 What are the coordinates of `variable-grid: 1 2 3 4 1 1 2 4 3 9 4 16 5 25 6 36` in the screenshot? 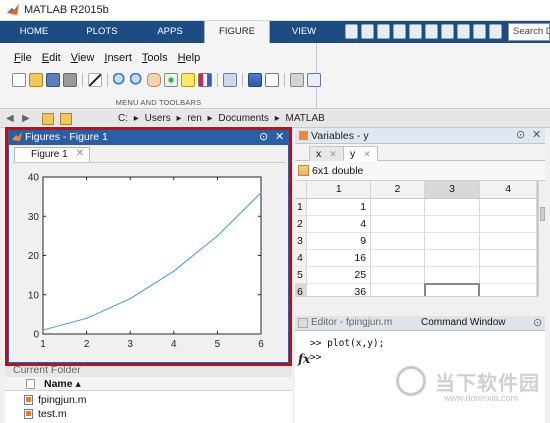 It's located at (416, 238).